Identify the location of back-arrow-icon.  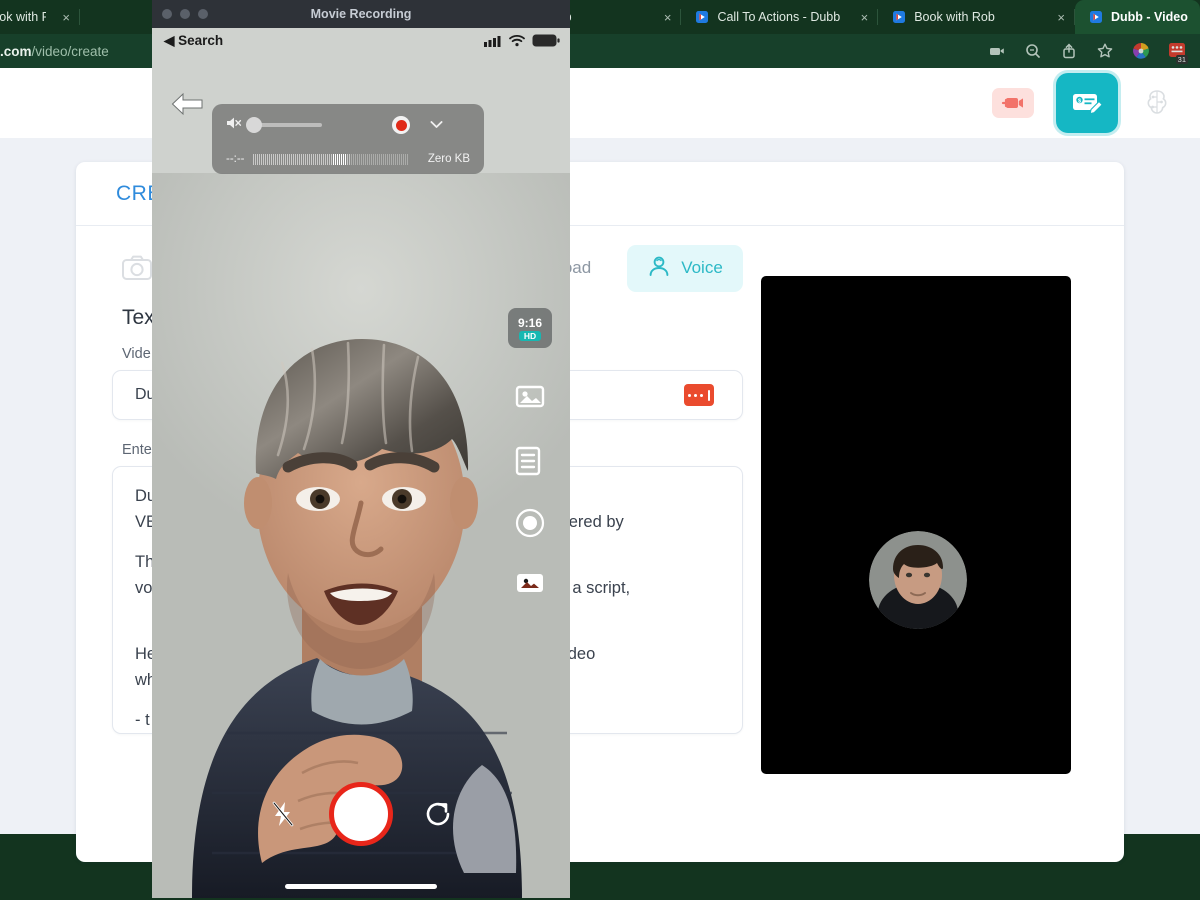
(187, 104).